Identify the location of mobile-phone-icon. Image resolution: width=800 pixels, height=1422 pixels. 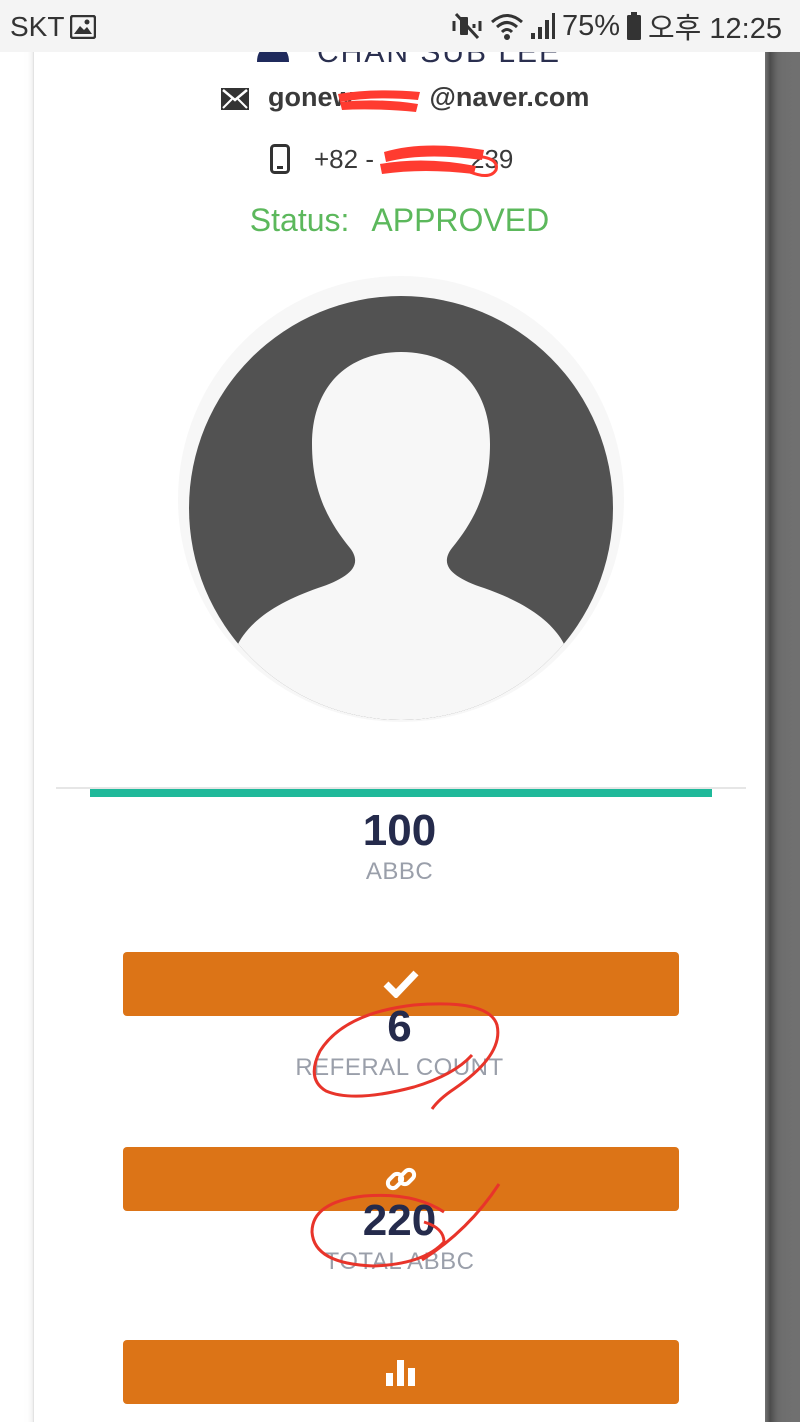
(280, 161).